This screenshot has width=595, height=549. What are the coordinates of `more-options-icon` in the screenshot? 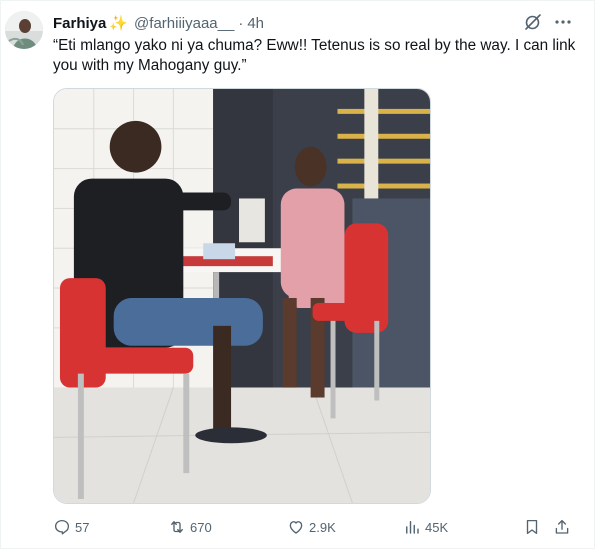 It's located at (563, 22).